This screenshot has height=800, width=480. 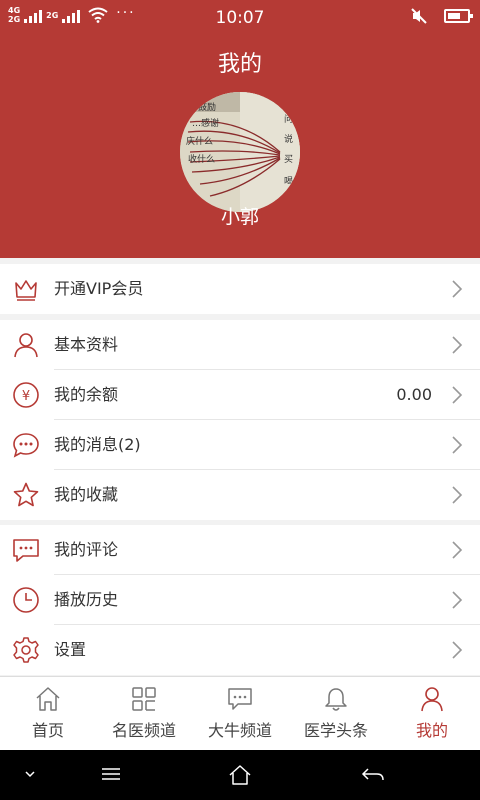 What do you see at coordinates (336, 714) in the screenshot?
I see `tab-headlines: 医学头条` at bounding box center [336, 714].